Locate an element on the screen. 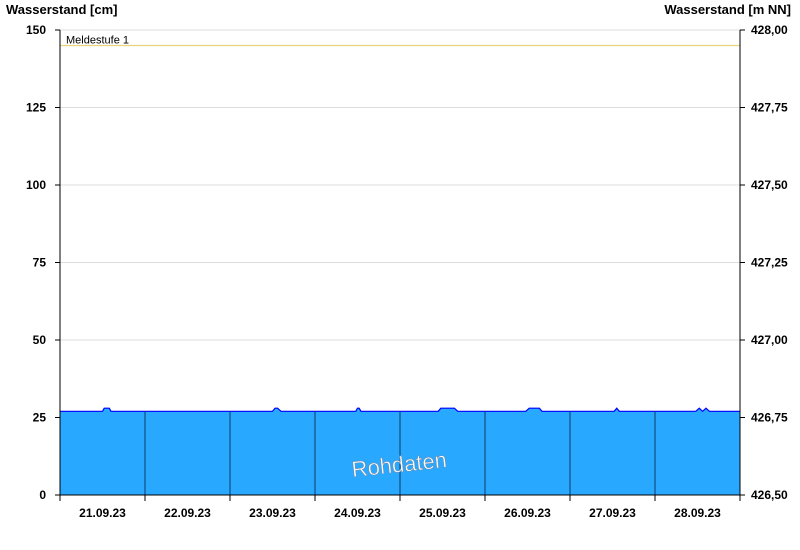  right-tick-label: 427,25 is located at coordinates (769, 263).